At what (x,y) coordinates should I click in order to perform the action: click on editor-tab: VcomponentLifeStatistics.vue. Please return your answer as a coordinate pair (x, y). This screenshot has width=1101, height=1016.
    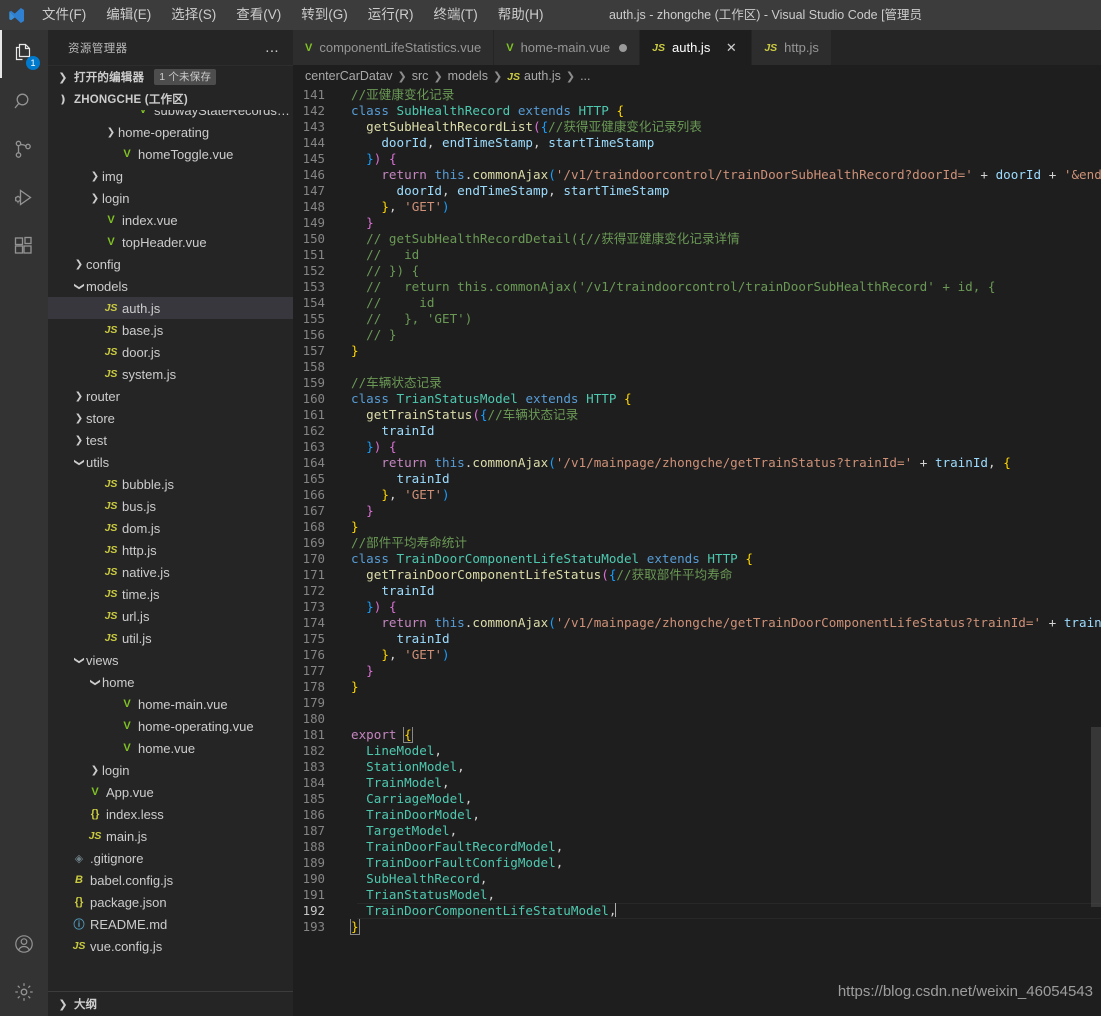
    Looking at the image, I should click on (394, 47).